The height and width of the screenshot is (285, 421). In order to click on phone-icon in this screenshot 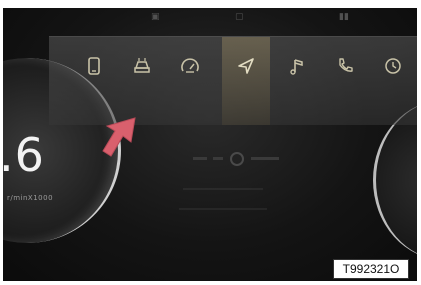, I will do `click(94, 66)`.